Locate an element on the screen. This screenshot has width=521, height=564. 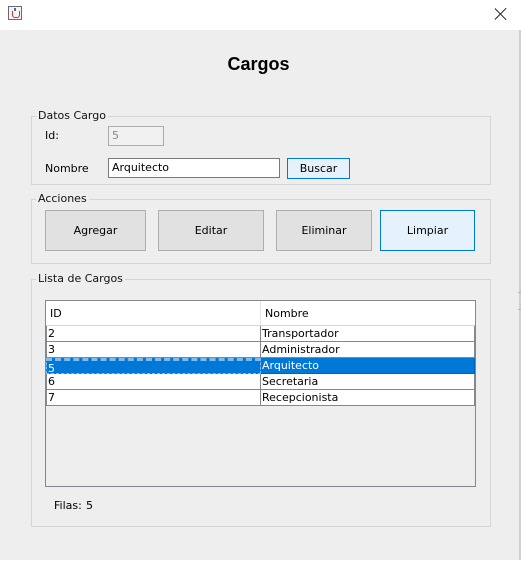
group-title: Lista de Cargos is located at coordinates (80, 278).